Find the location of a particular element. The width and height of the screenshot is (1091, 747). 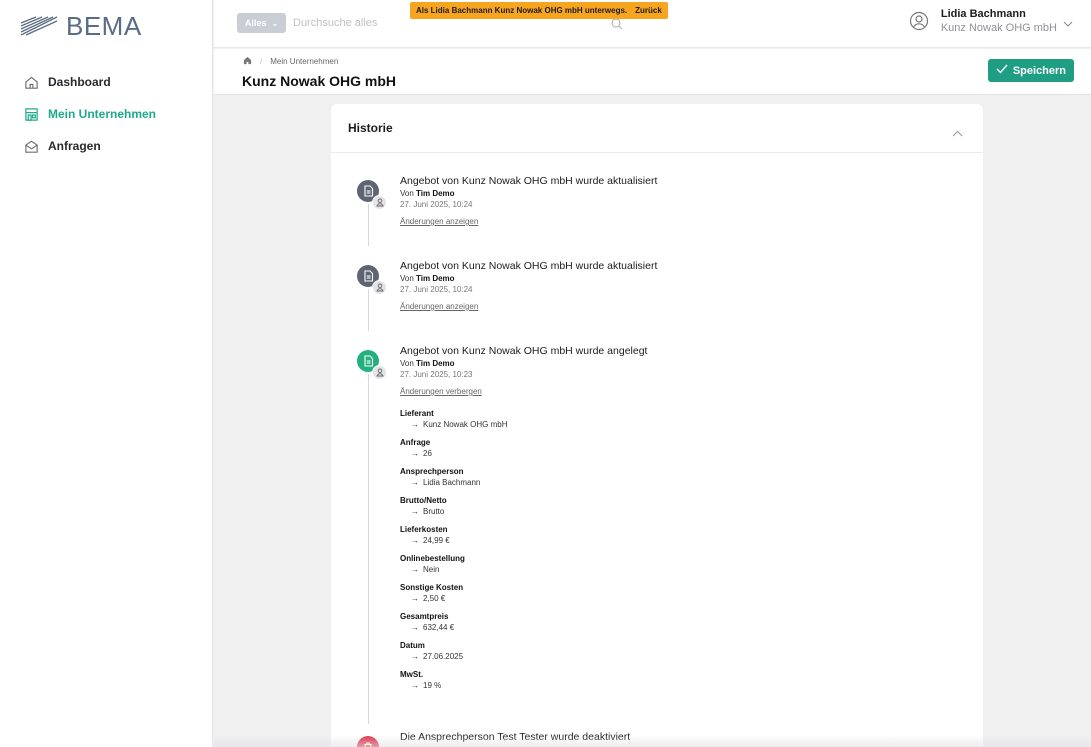

sidebar-nav: Dashboard Mein Unternehmen Anfragen is located at coordinates (106, 114).